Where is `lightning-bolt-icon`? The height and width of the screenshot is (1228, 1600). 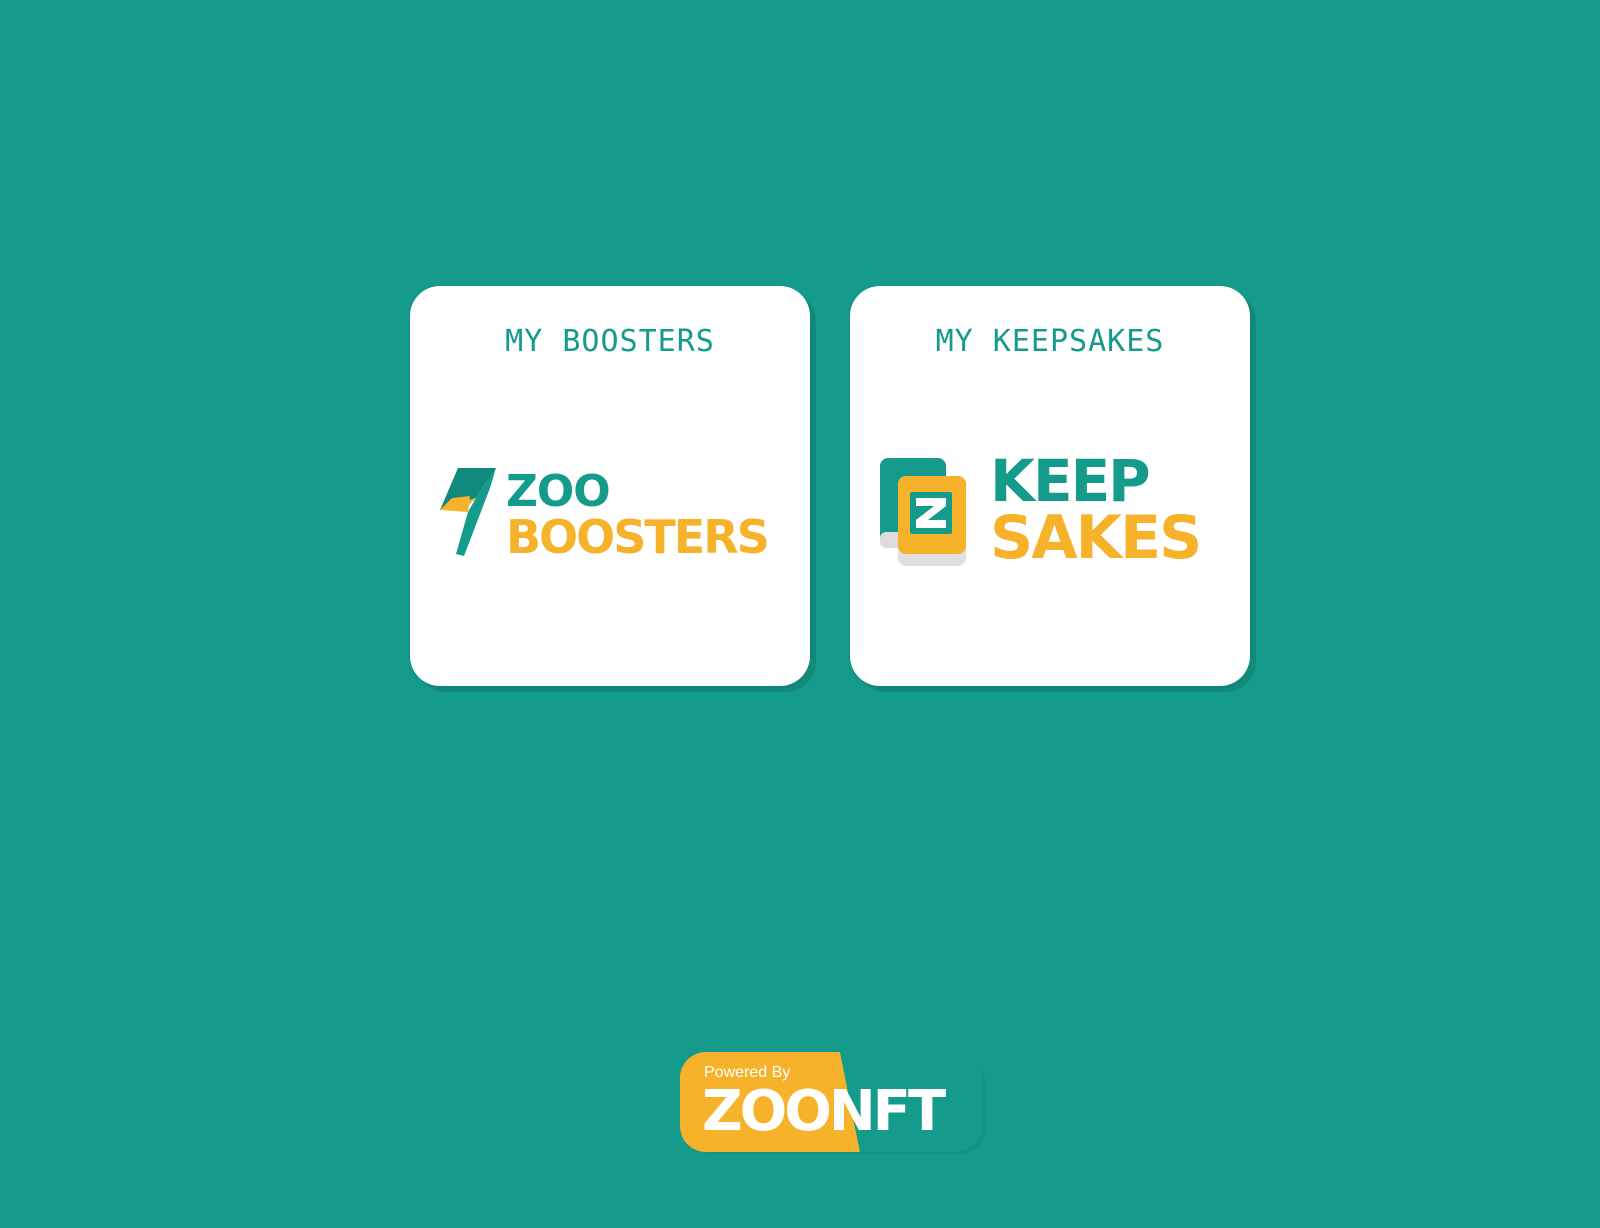 lightning-bolt-icon is located at coordinates (468, 512).